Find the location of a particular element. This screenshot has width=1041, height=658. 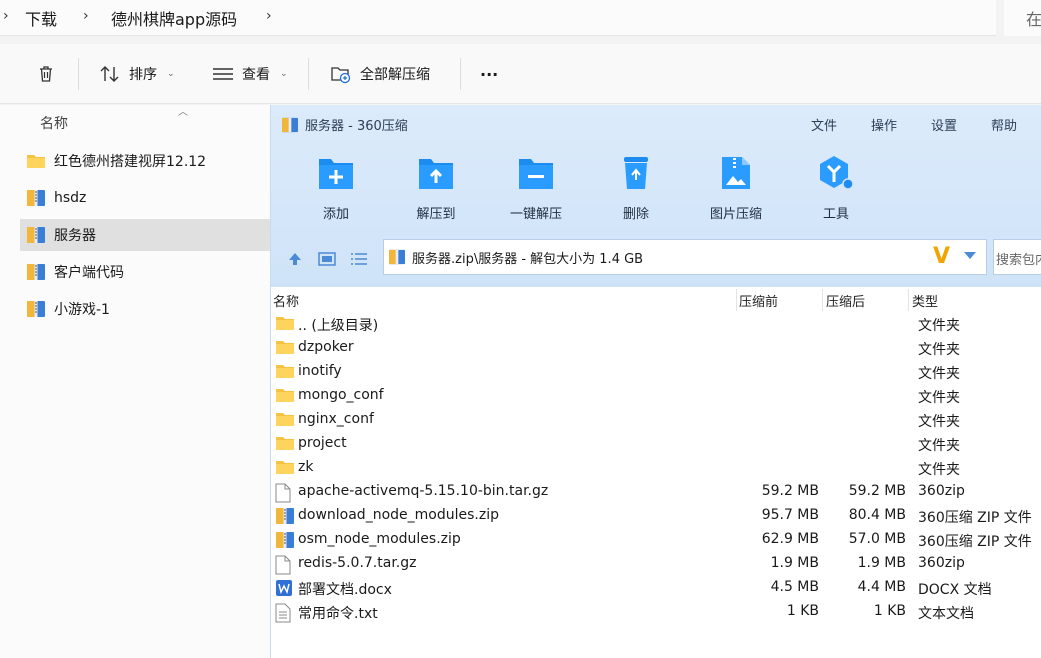

nav-item-red-texas-video: 红色德州搭建视屏12.12 is located at coordinates (145, 161).